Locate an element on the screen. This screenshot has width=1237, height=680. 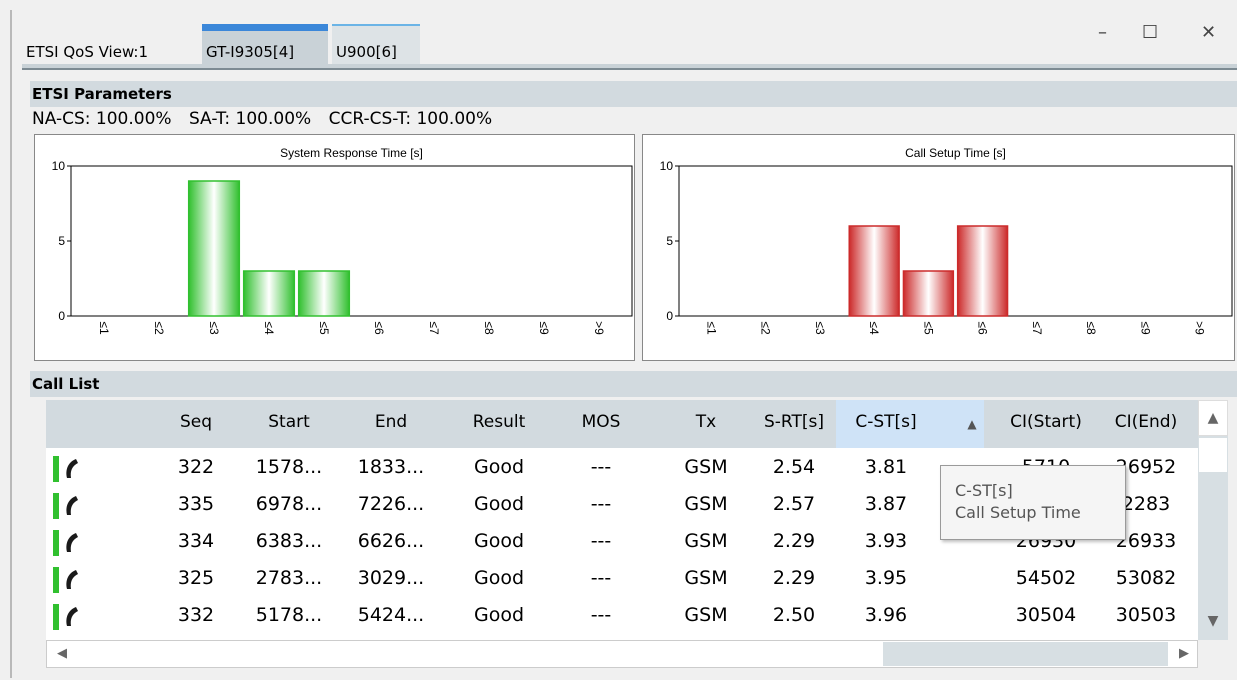
scroll-left-button: ◀ is located at coordinates (62, 654).